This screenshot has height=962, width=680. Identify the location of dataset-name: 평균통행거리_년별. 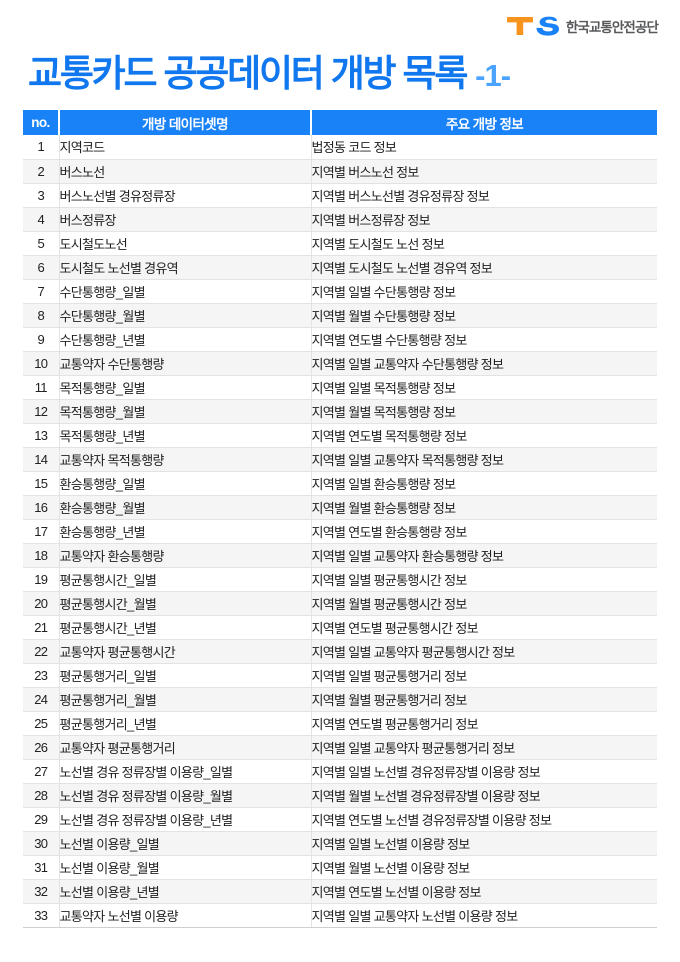
(185, 723).